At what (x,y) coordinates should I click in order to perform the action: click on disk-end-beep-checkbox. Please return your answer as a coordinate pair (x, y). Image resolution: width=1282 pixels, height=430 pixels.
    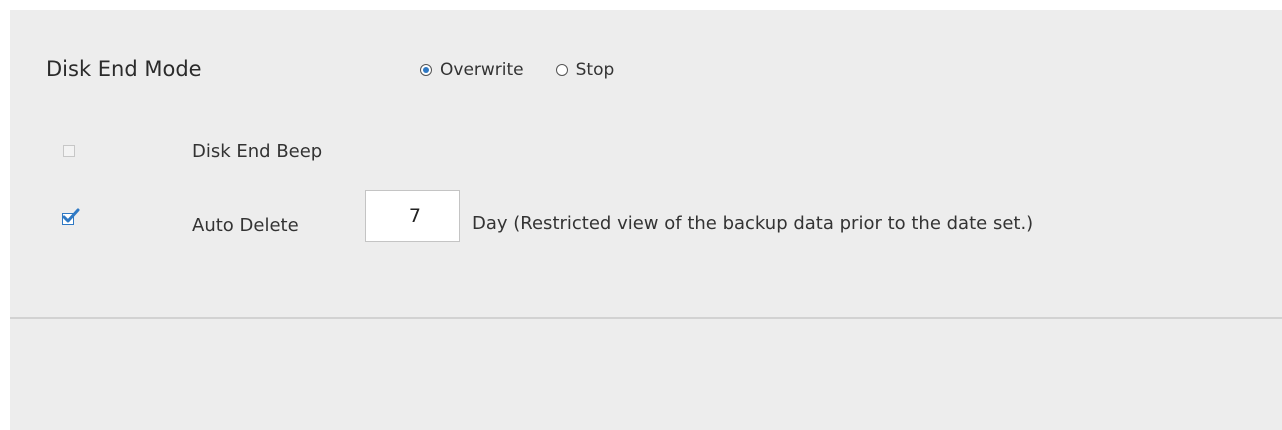
    Looking at the image, I should click on (69, 151).